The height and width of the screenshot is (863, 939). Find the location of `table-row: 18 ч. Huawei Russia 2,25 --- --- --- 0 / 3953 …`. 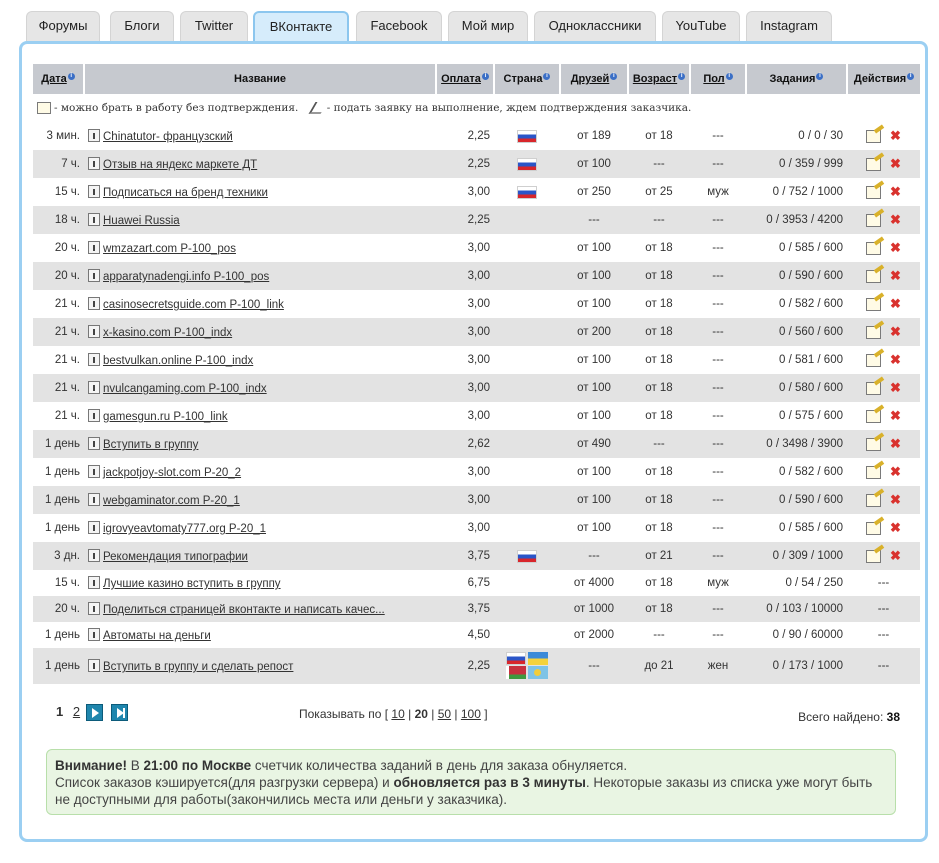

table-row: 18 ч. Huawei Russia 2,25 --- --- --- 0 / 3953 … is located at coordinates (476, 220).